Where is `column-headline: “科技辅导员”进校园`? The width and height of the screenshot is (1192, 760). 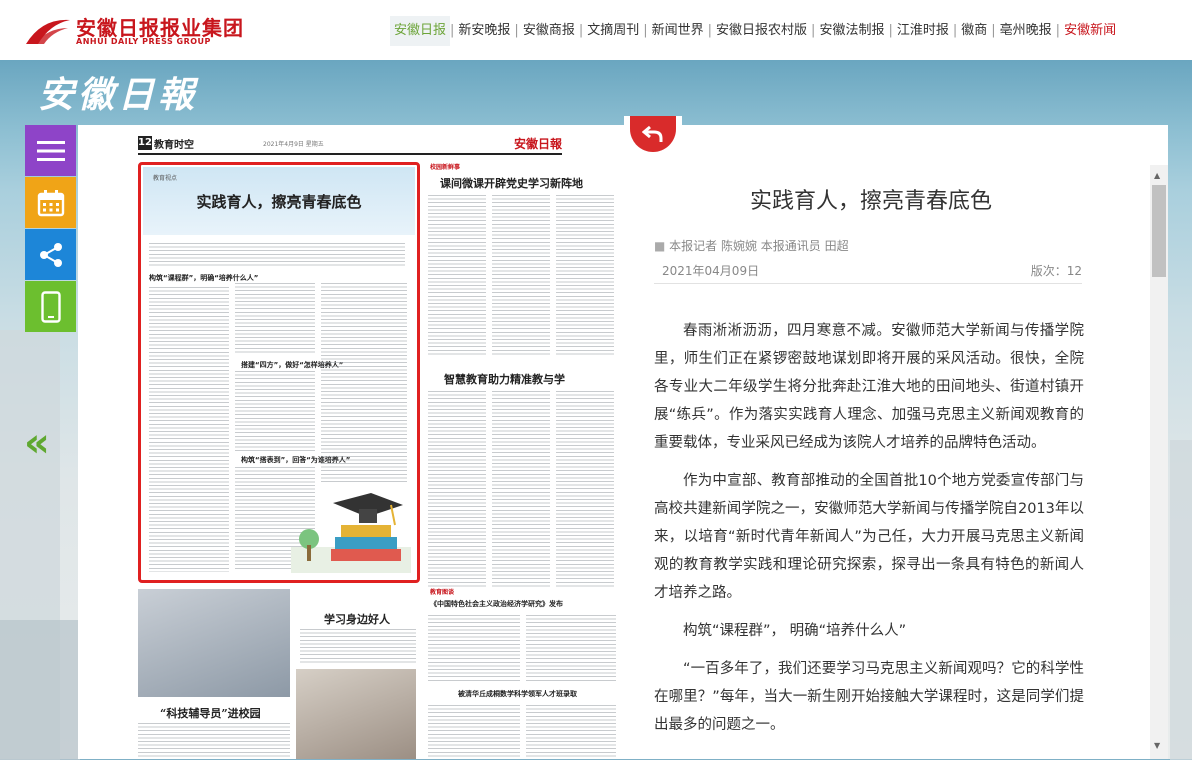 column-headline: “科技辅导员”进校园 is located at coordinates (210, 713).